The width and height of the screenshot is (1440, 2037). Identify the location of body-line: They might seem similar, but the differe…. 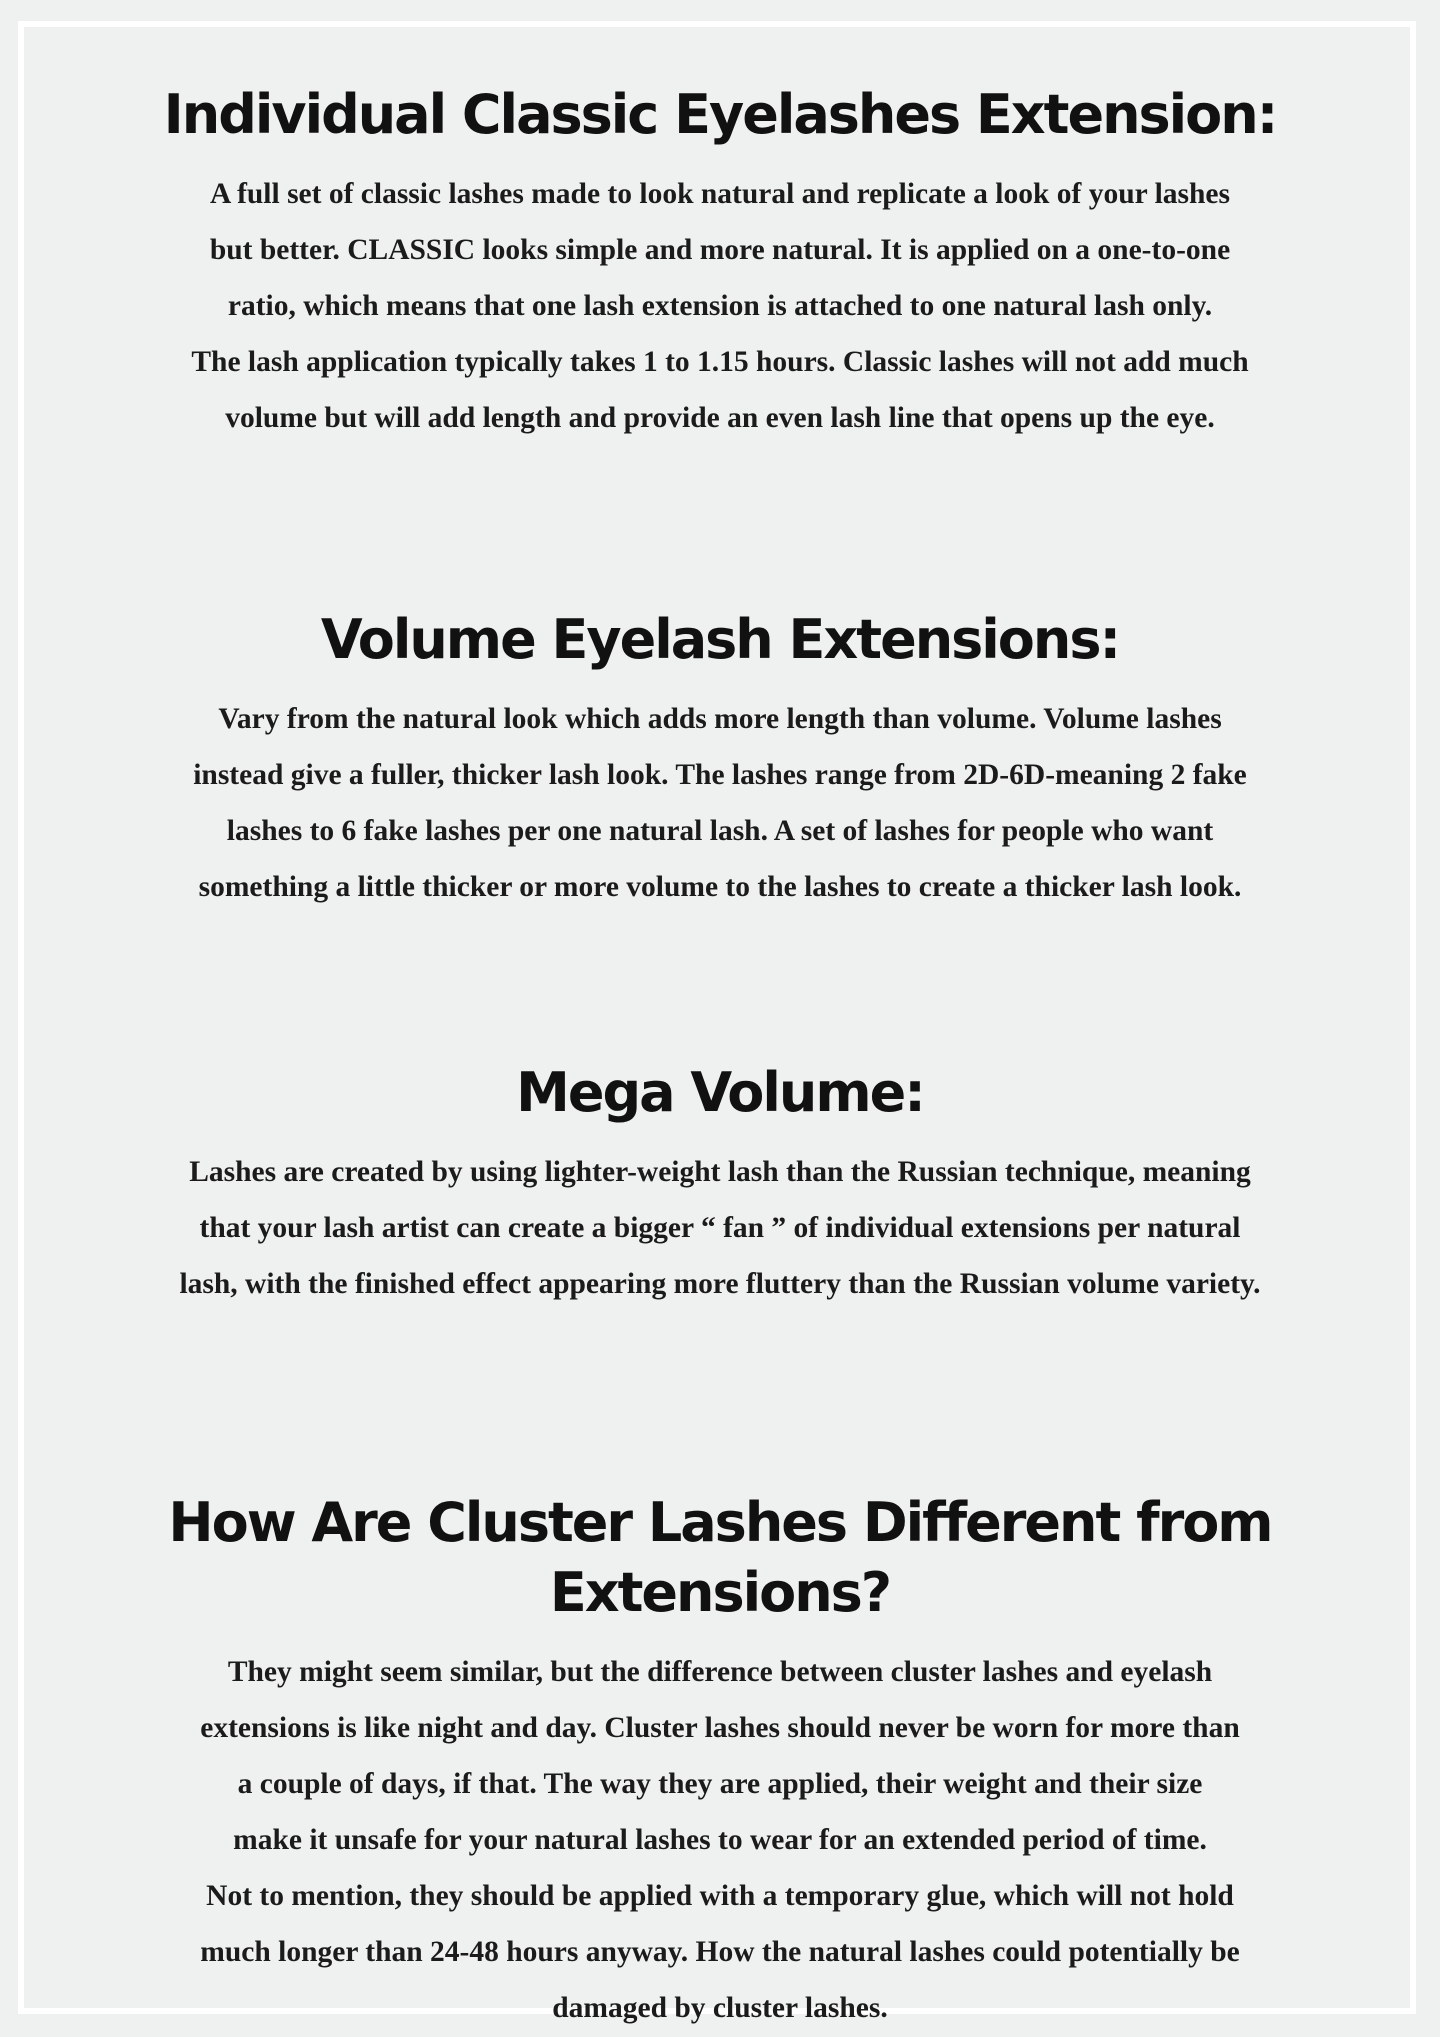
(720, 1672).